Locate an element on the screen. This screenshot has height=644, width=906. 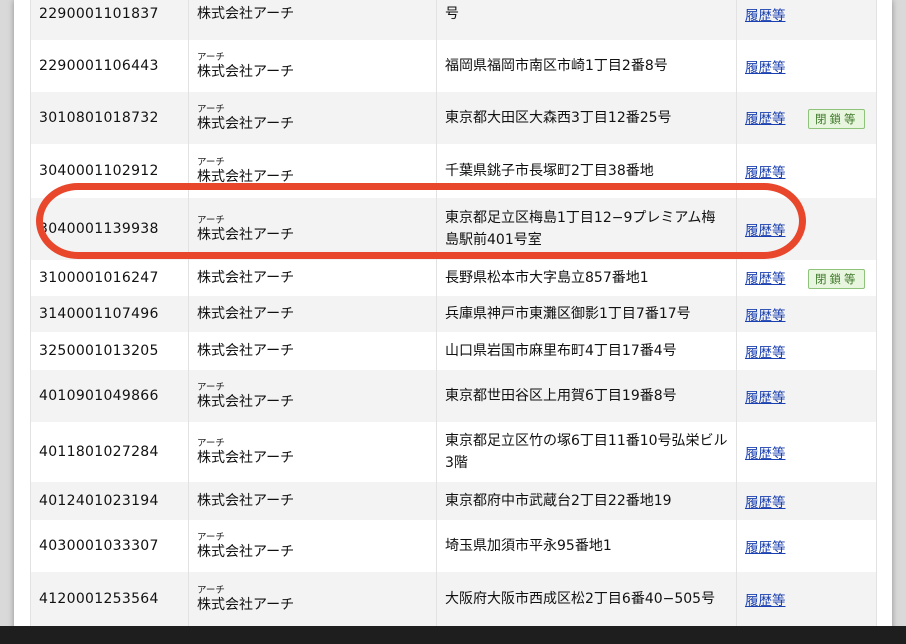
screen-bezel-right is located at coordinates (899, 322).